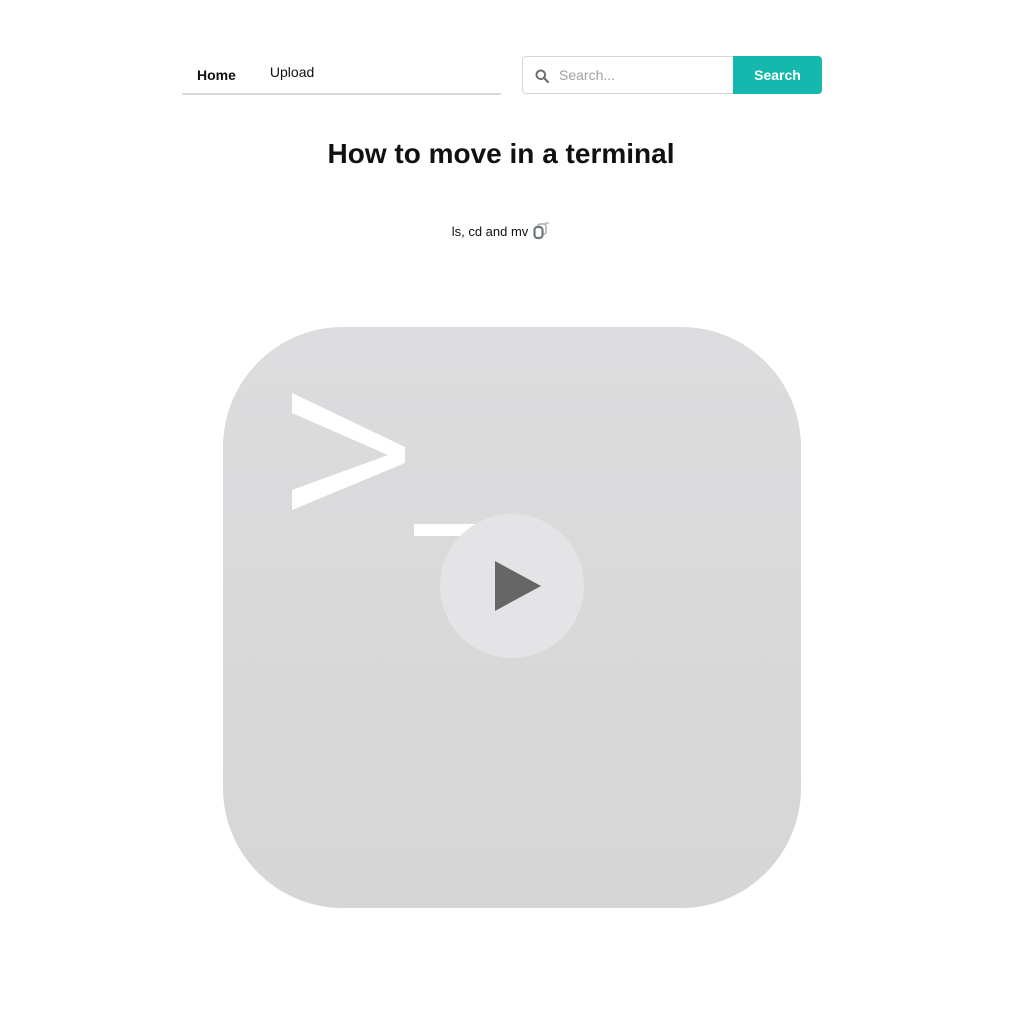  Describe the element at coordinates (290, 72) in the screenshot. I see `nav-item-upload: Upload` at that location.